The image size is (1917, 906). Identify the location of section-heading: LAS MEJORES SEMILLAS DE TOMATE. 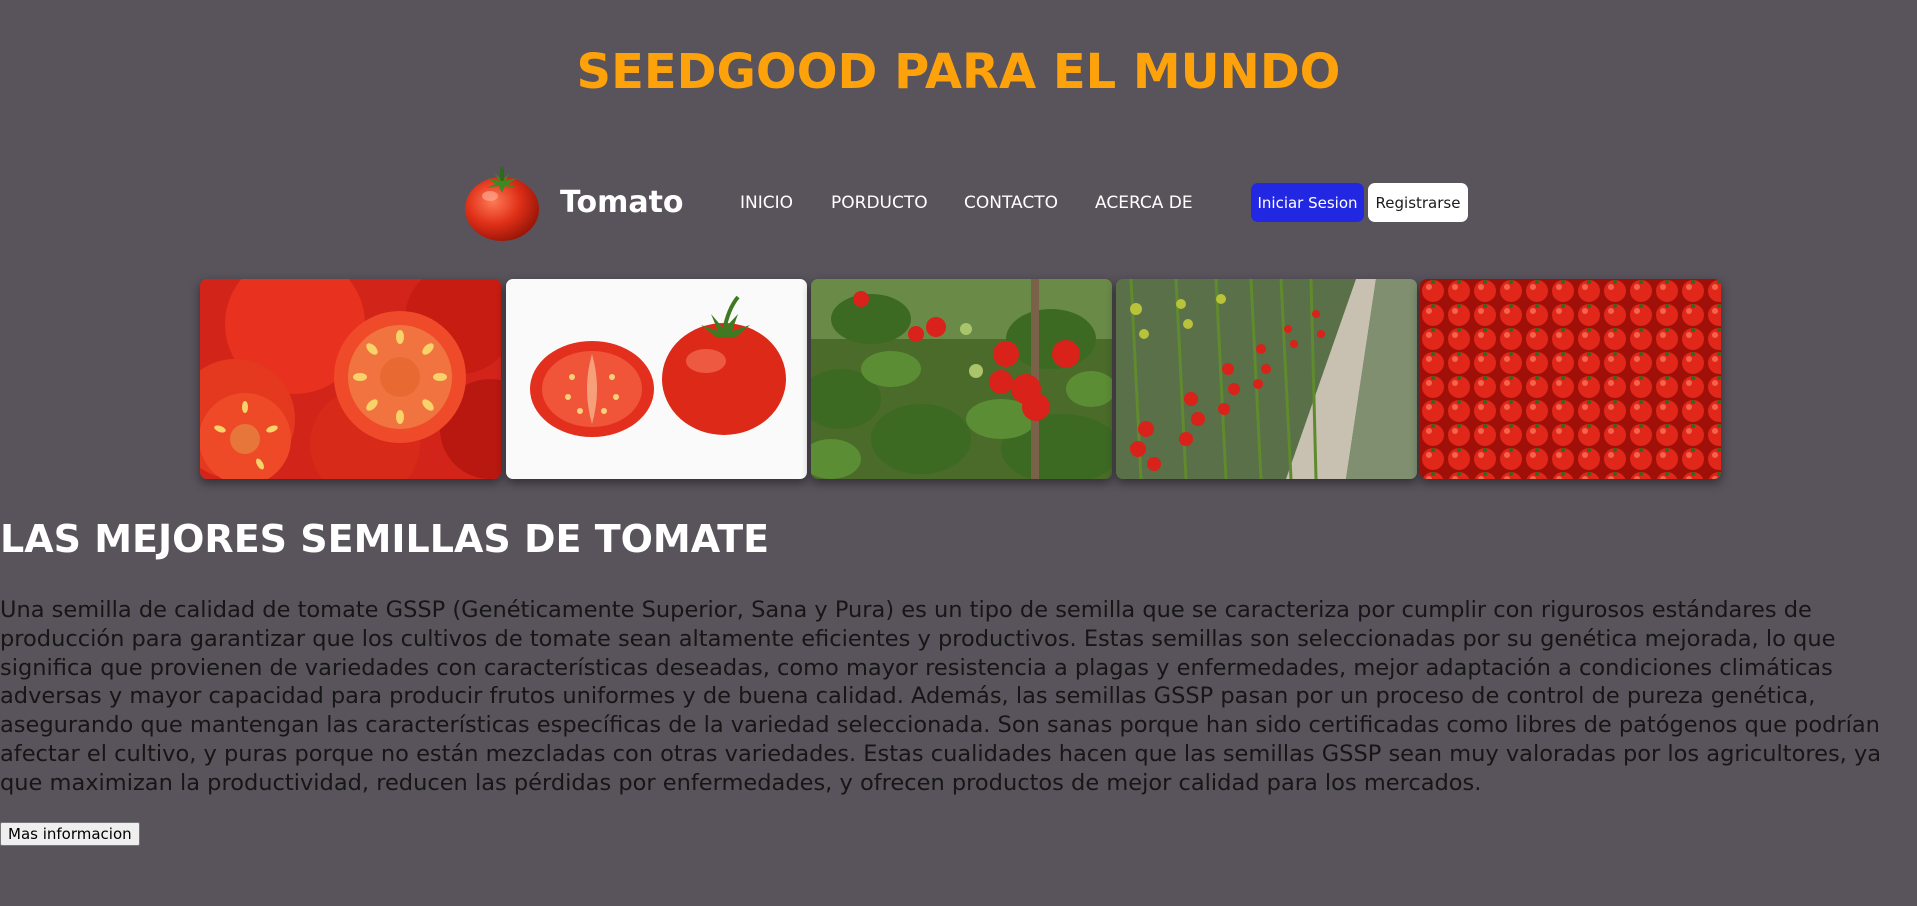
(385, 539).